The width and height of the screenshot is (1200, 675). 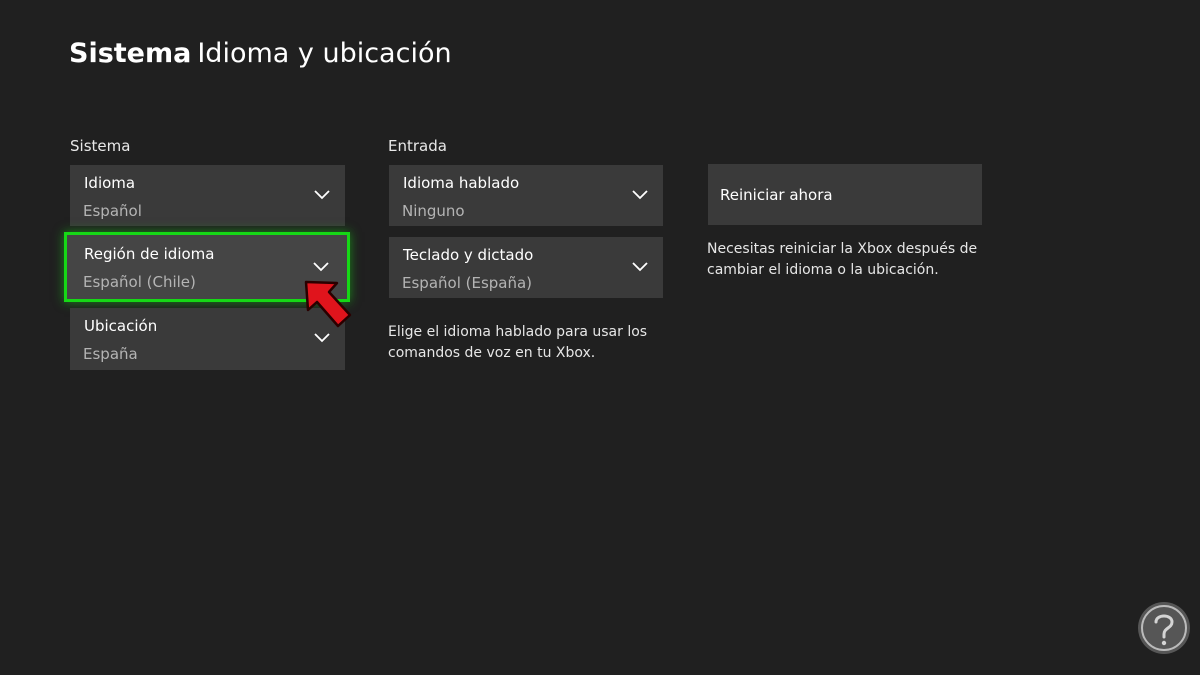 I want to click on dropdown-label: Teclado y dictado, so click(x=468, y=255).